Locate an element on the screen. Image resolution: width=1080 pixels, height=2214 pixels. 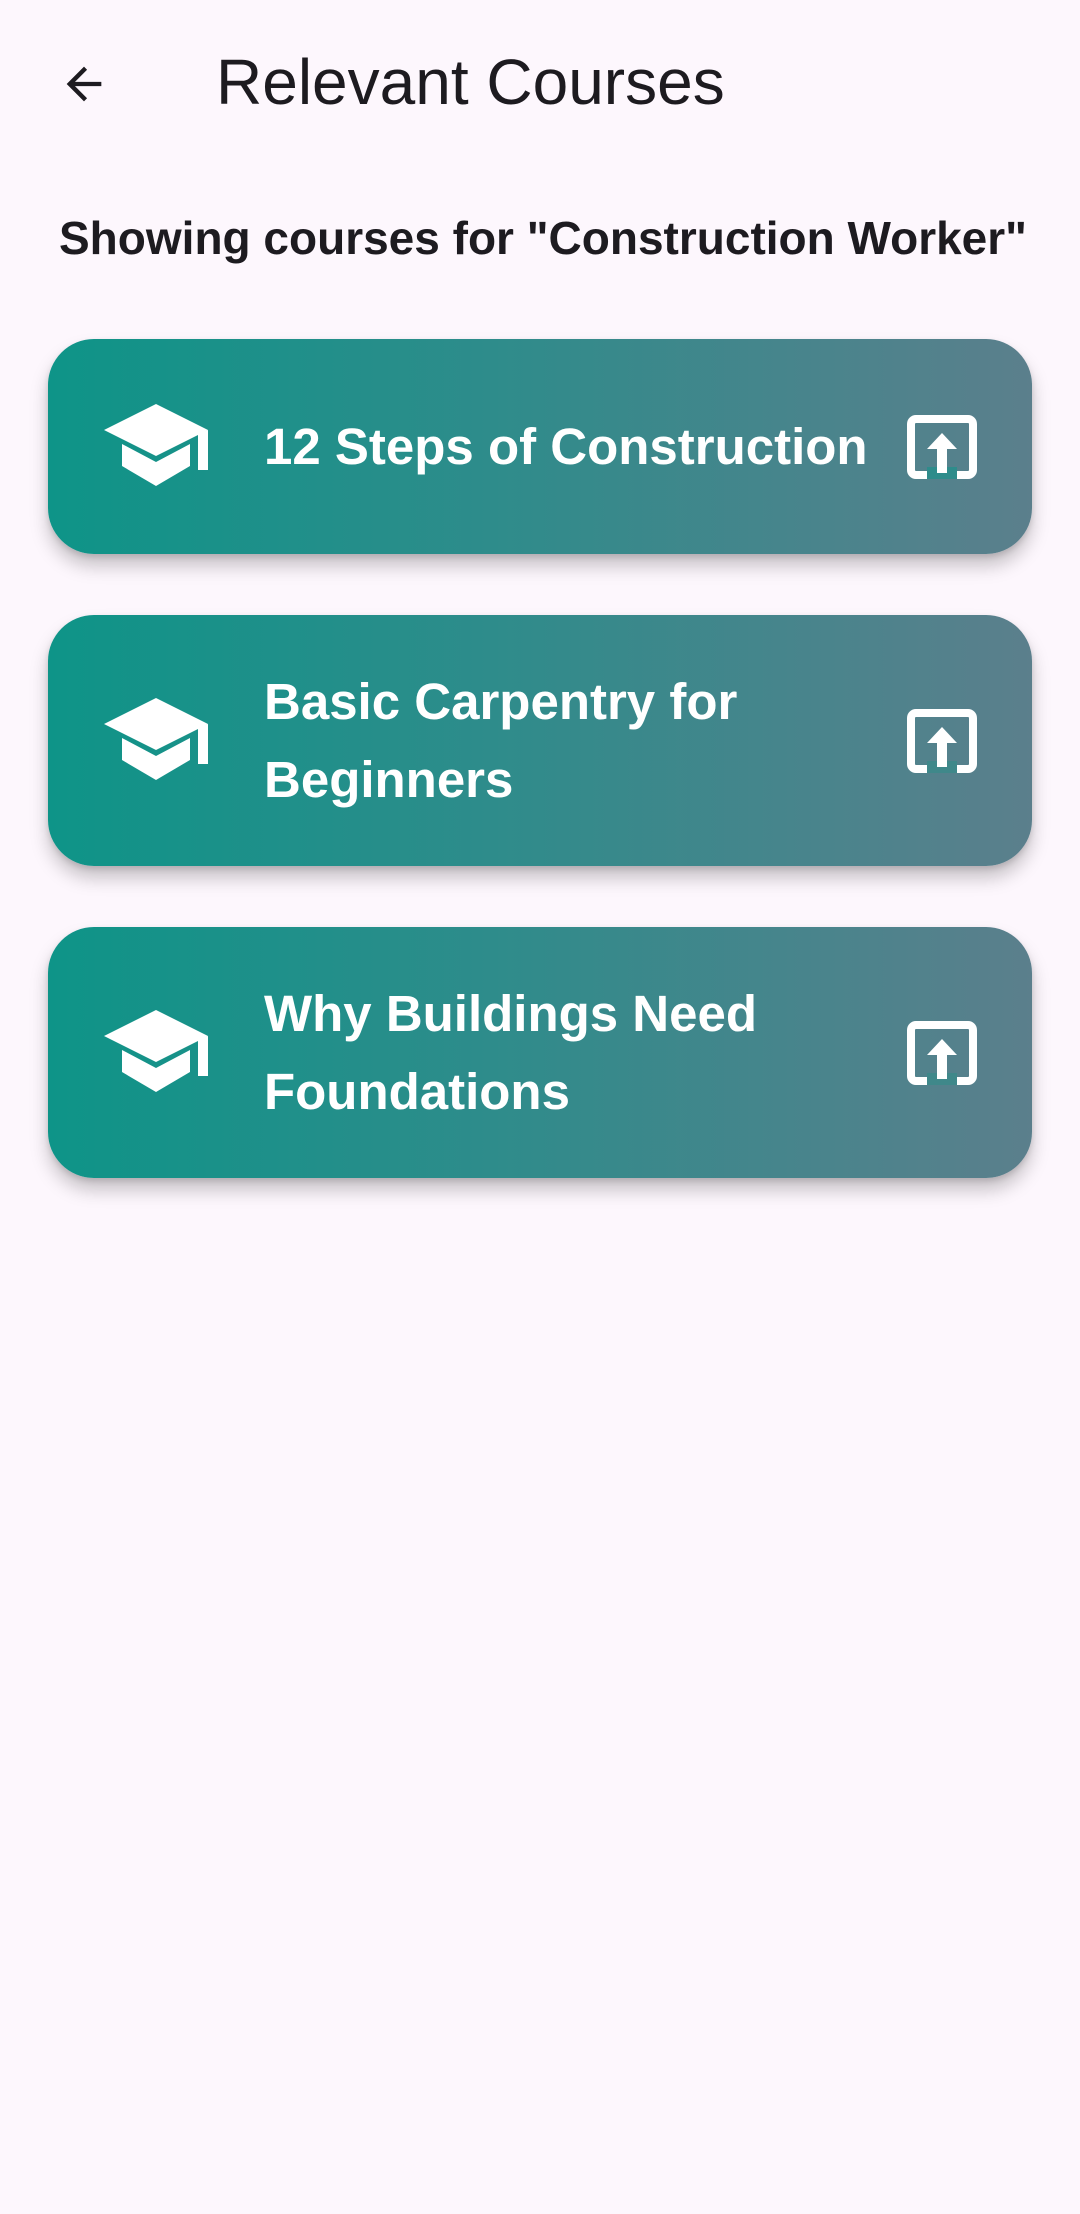
arrow-back-icon is located at coordinates (84, 84).